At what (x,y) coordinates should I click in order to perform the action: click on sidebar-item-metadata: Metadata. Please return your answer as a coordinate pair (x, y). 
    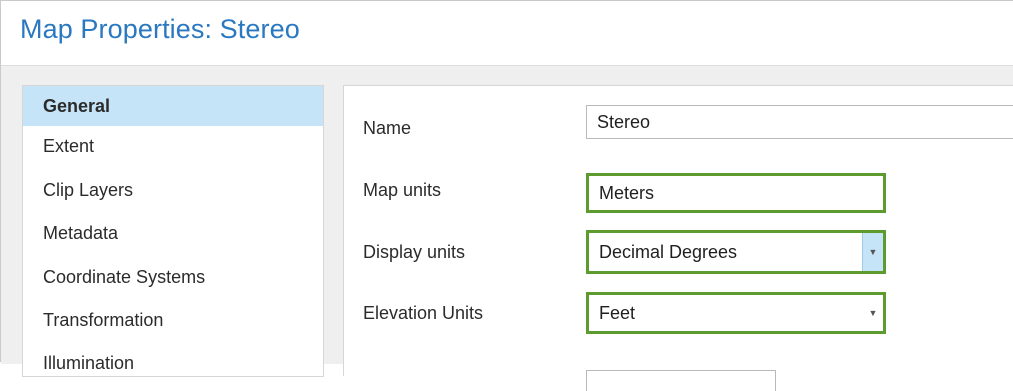
    Looking at the image, I should click on (173, 233).